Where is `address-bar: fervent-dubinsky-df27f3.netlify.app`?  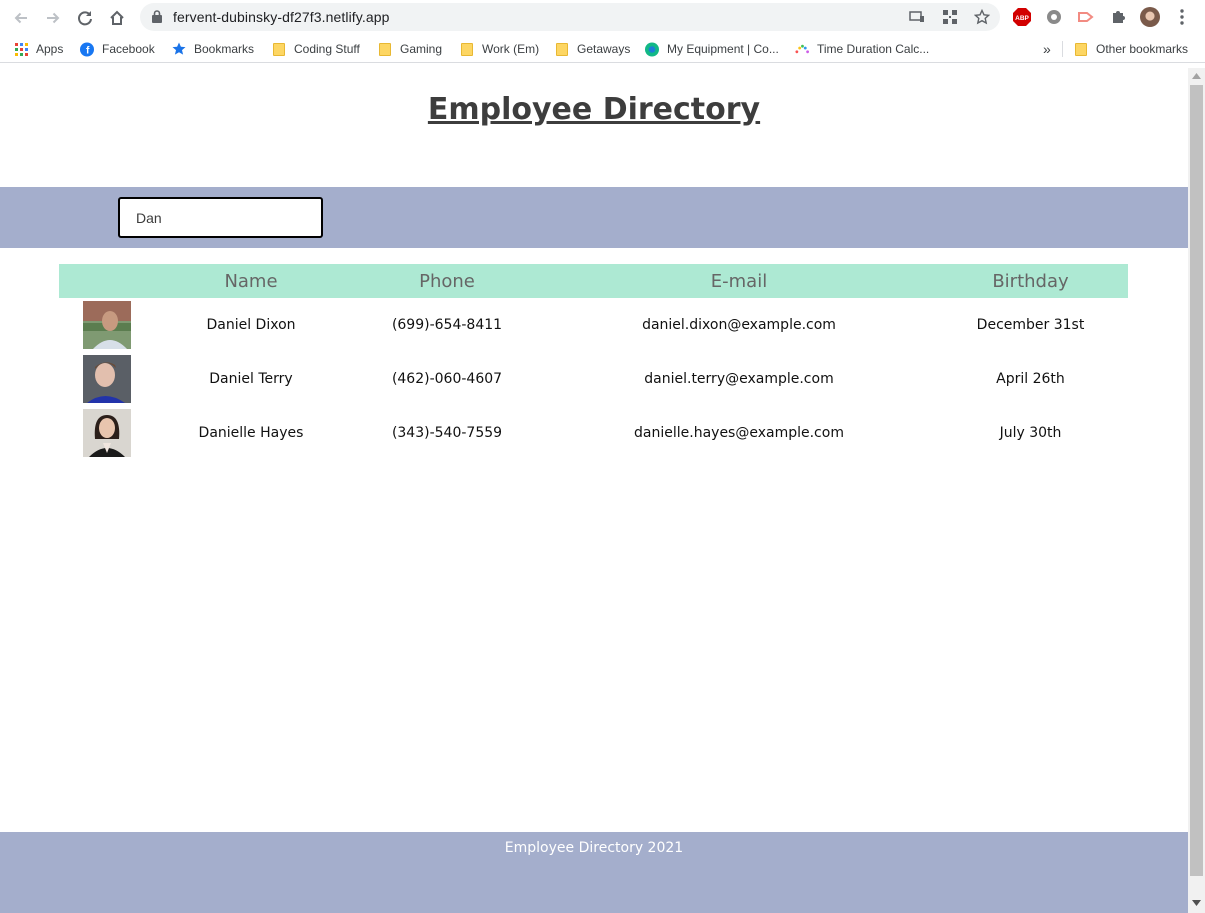 address-bar: fervent-dubinsky-df27f3.netlify.app is located at coordinates (570, 17).